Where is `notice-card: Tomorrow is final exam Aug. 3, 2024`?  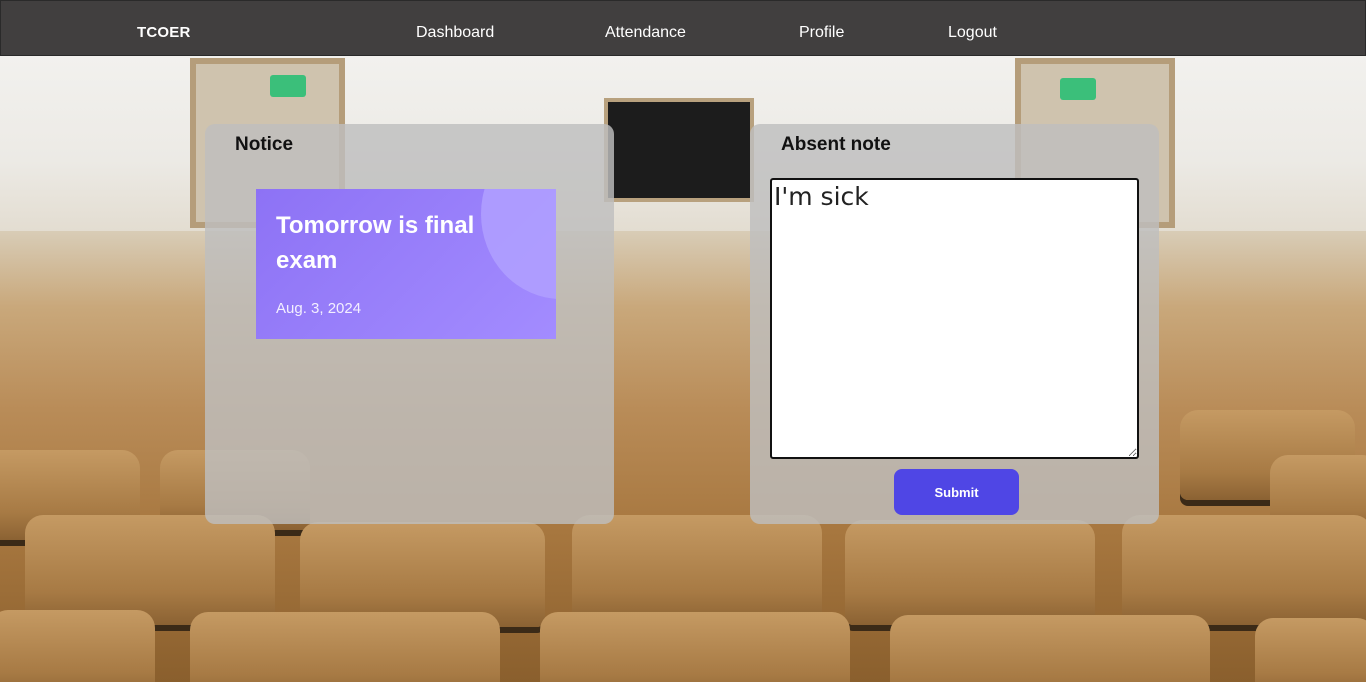
notice-card: Tomorrow is final exam Aug. 3, 2024 is located at coordinates (406, 264).